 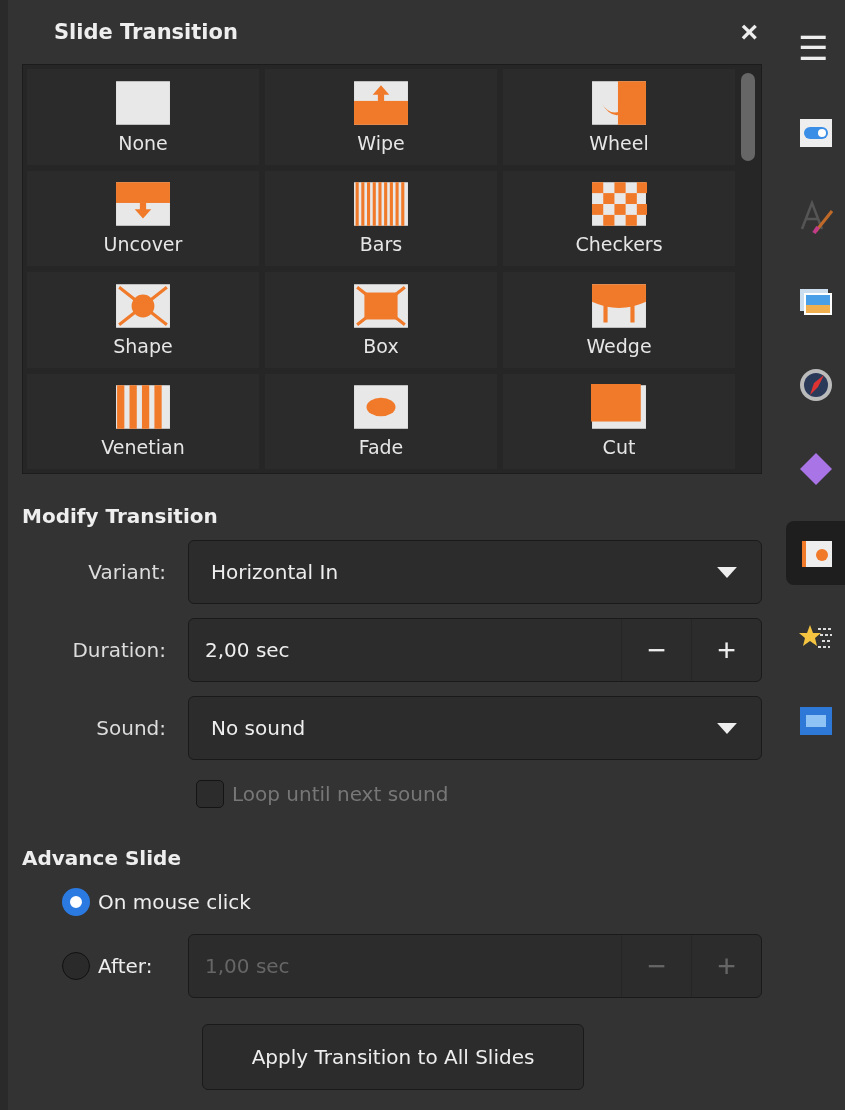 What do you see at coordinates (475, 728) in the screenshot?
I see `dropdown: No sound` at bounding box center [475, 728].